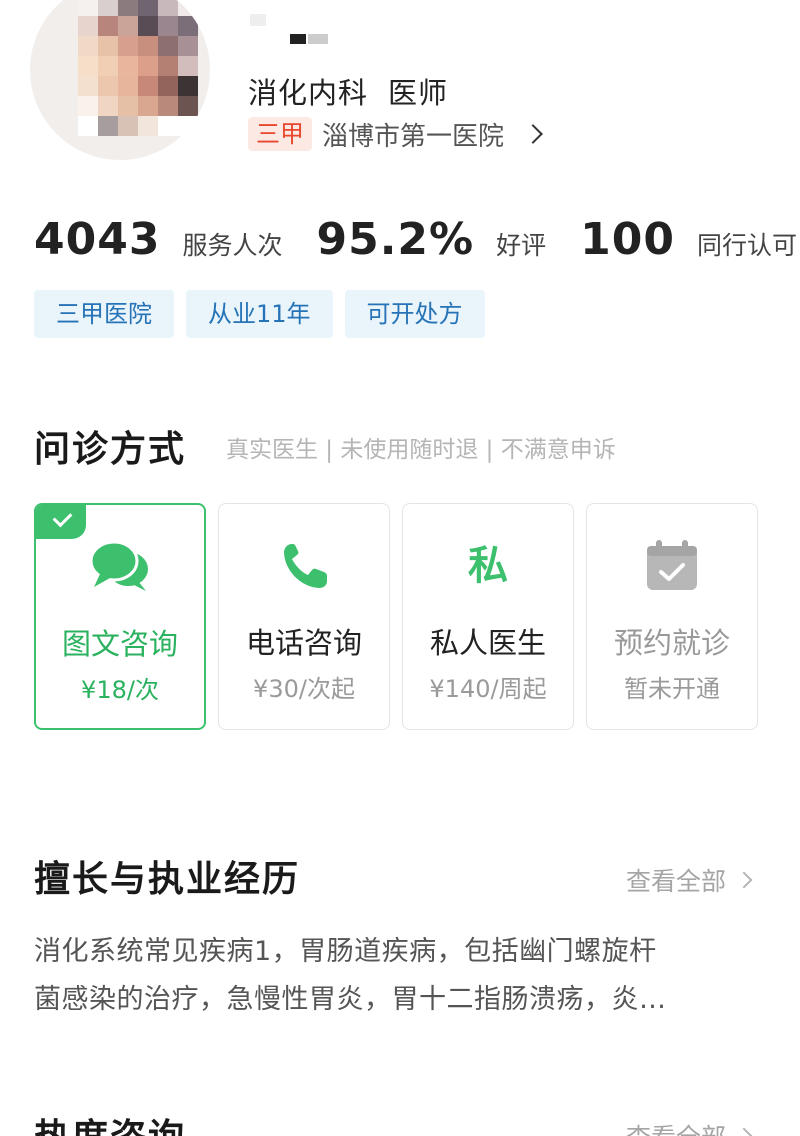  I want to click on doctor-stats: 4043 服务人次 95.2% 好评 100 同行认可, so click(415, 239).